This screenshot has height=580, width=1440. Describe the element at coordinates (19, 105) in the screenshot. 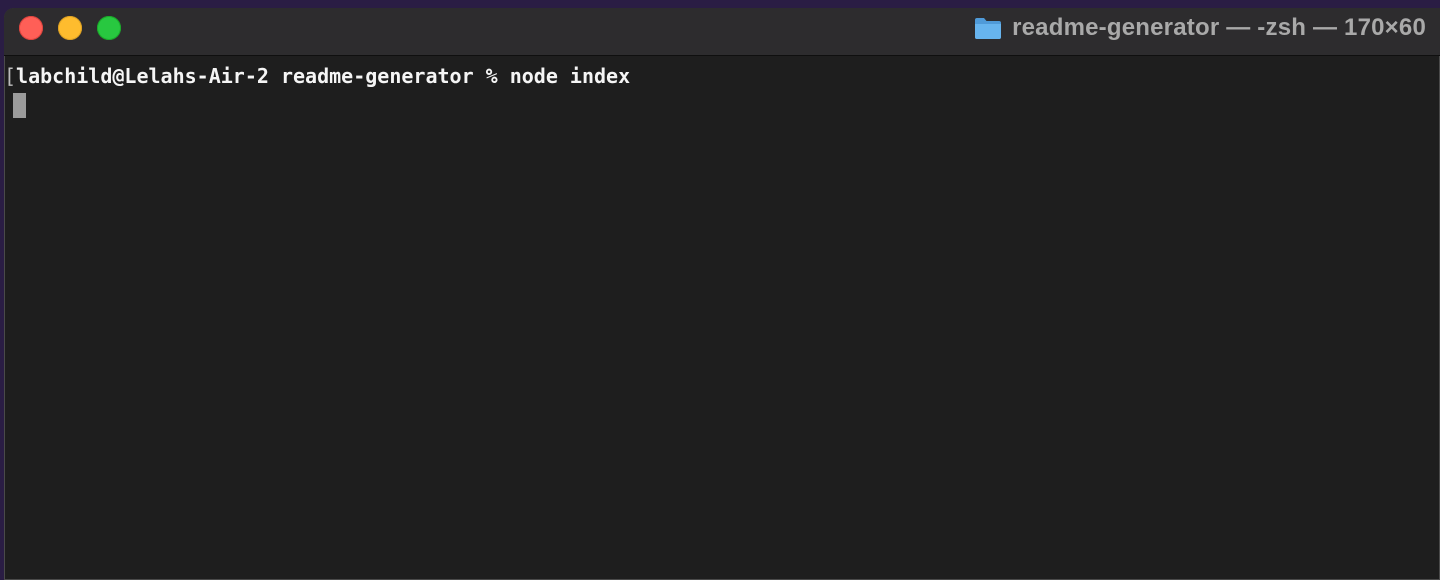

I see `text-cursor` at that location.